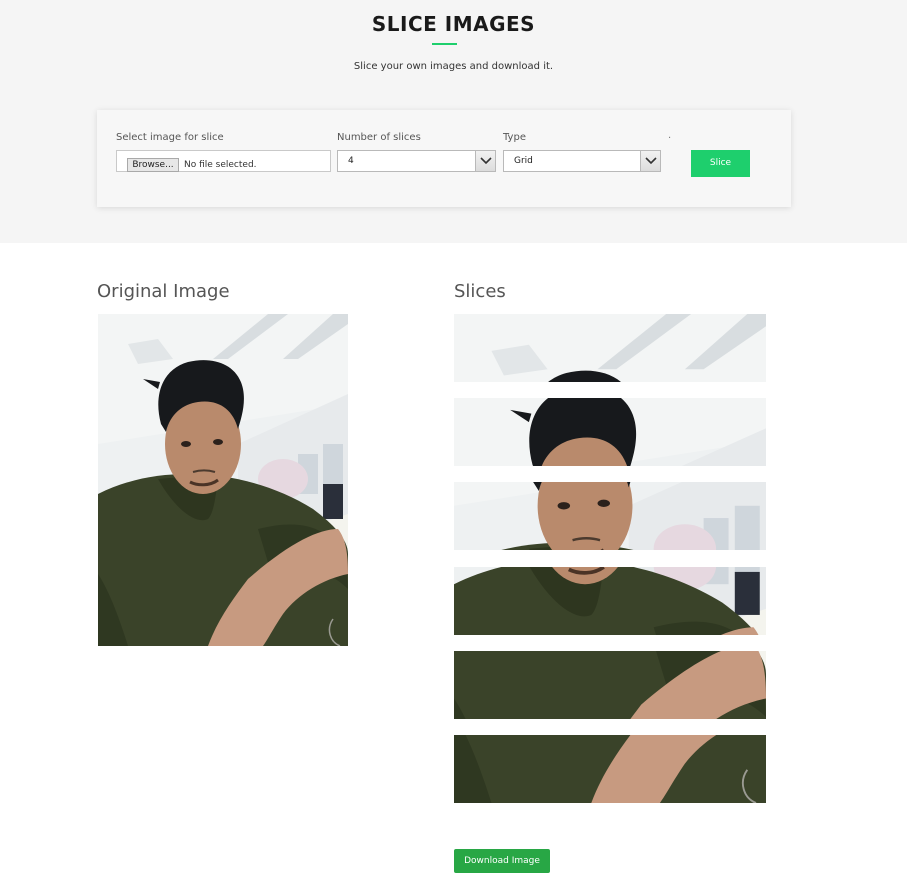 This screenshot has height=879, width=907. I want to click on slices-select-value: 4, so click(351, 161).